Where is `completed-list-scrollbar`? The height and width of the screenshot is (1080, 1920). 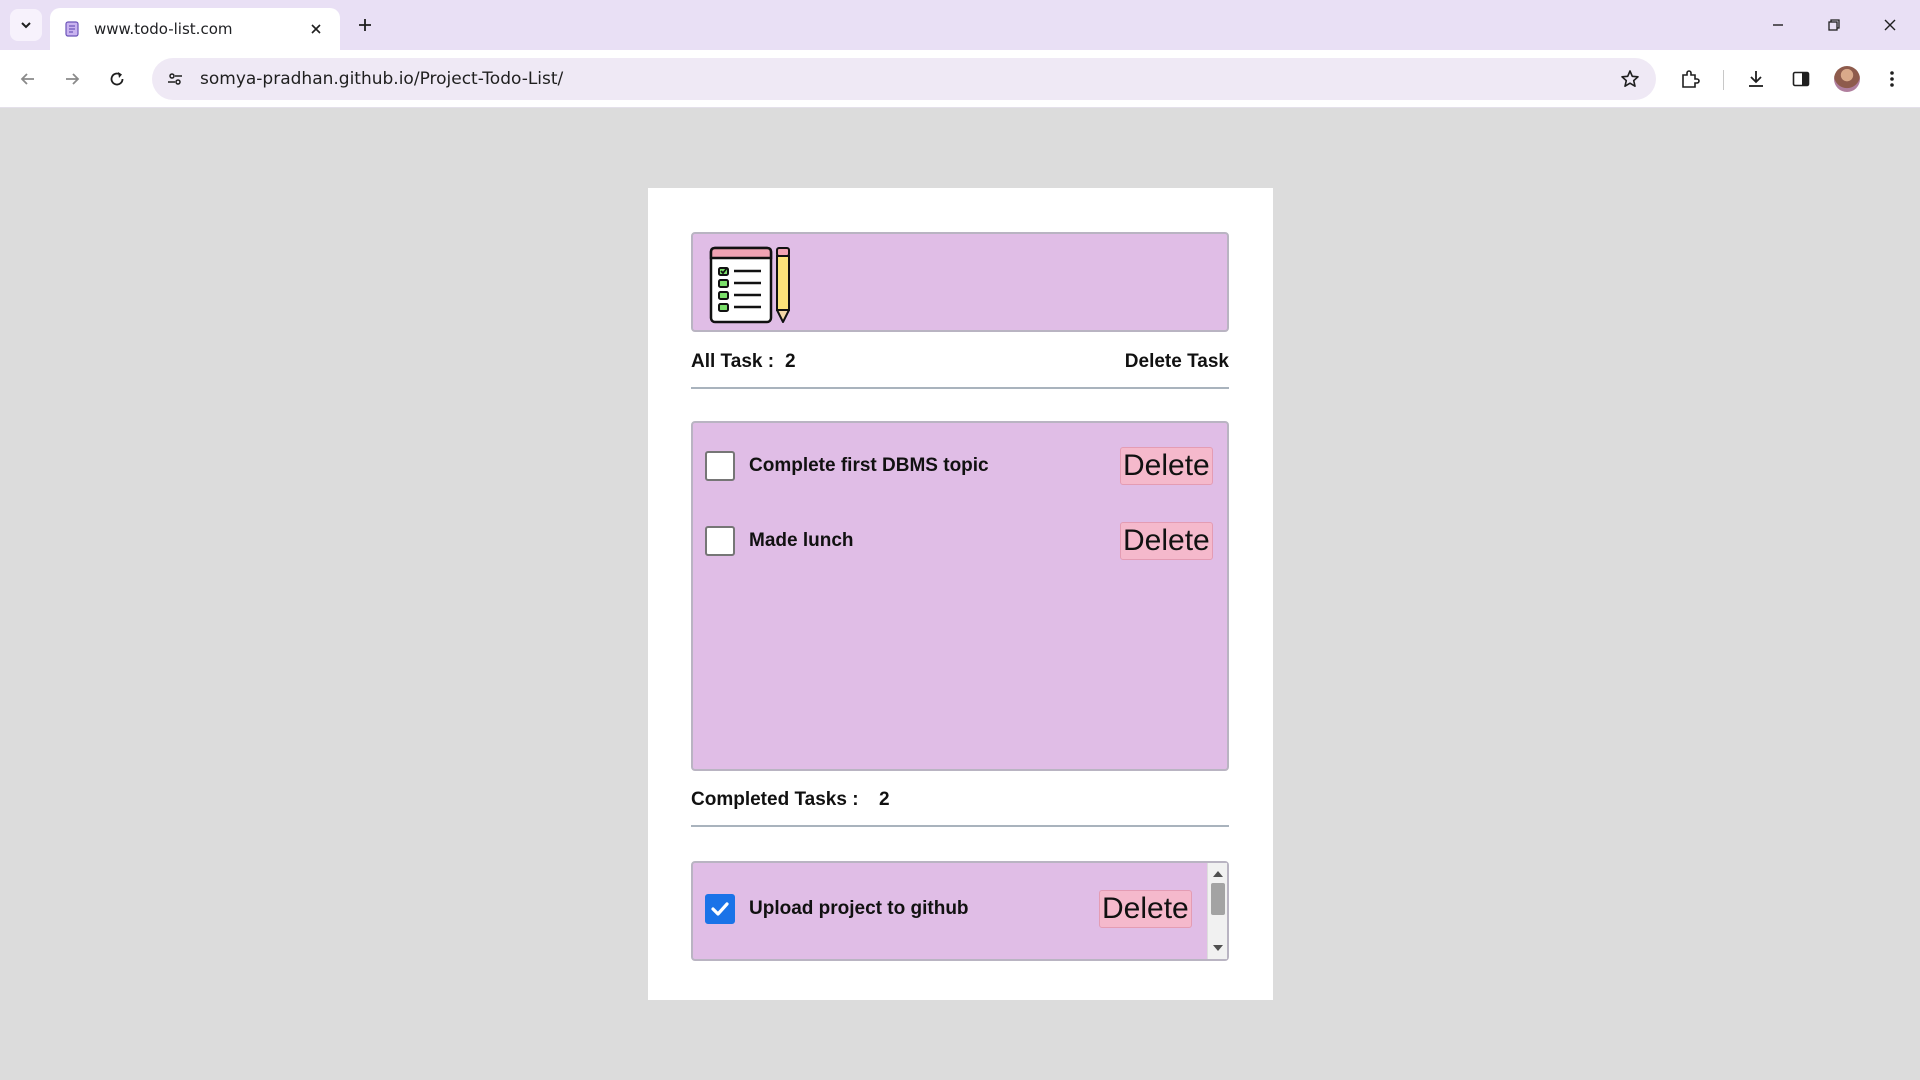
completed-list-scrollbar is located at coordinates (1217, 911).